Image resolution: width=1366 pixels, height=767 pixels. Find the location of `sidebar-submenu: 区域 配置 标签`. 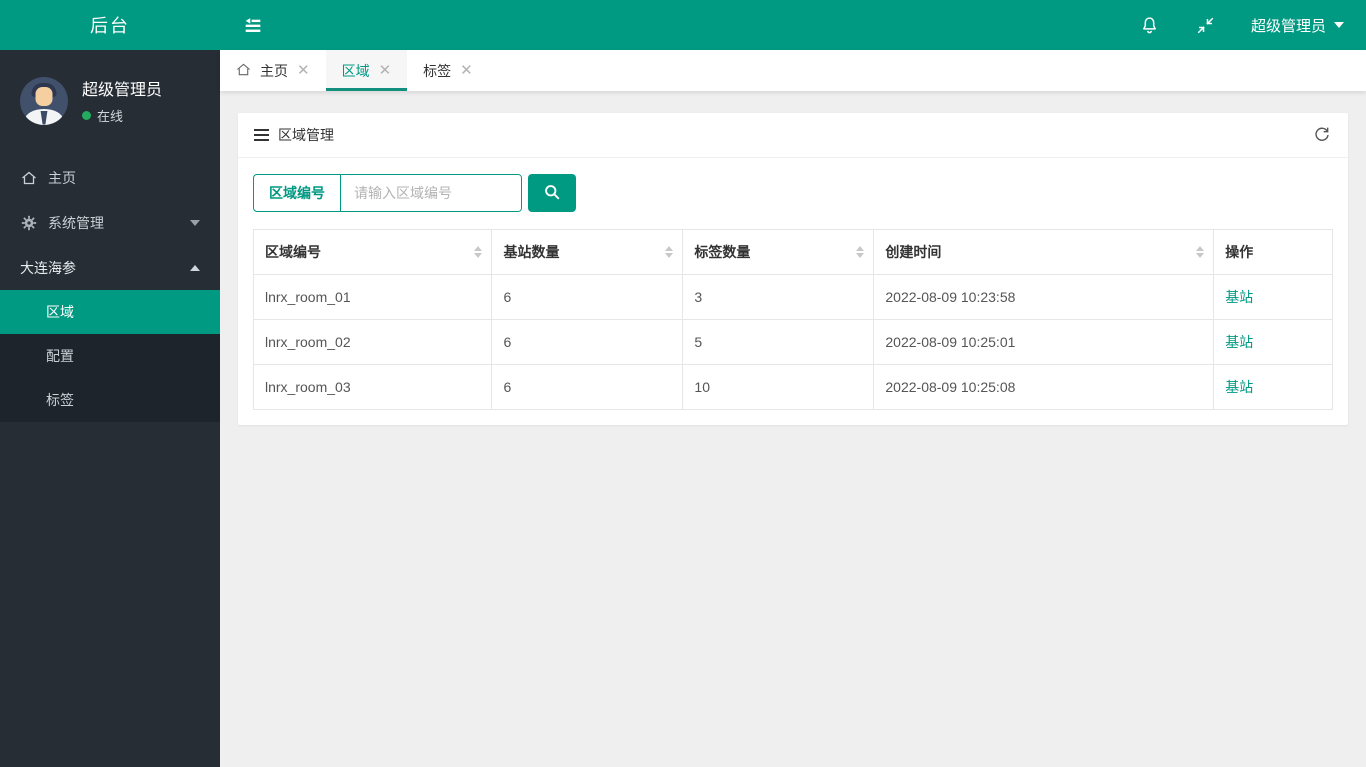

sidebar-submenu: 区域 配置 标签 is located at coordinates (110, 356).